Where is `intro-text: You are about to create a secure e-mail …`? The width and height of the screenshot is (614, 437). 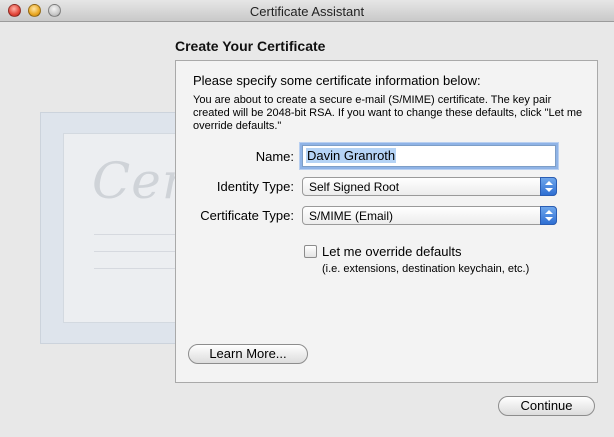
intro-text: You are about to create a secure e-mail … is located at coordinates (388, 113).